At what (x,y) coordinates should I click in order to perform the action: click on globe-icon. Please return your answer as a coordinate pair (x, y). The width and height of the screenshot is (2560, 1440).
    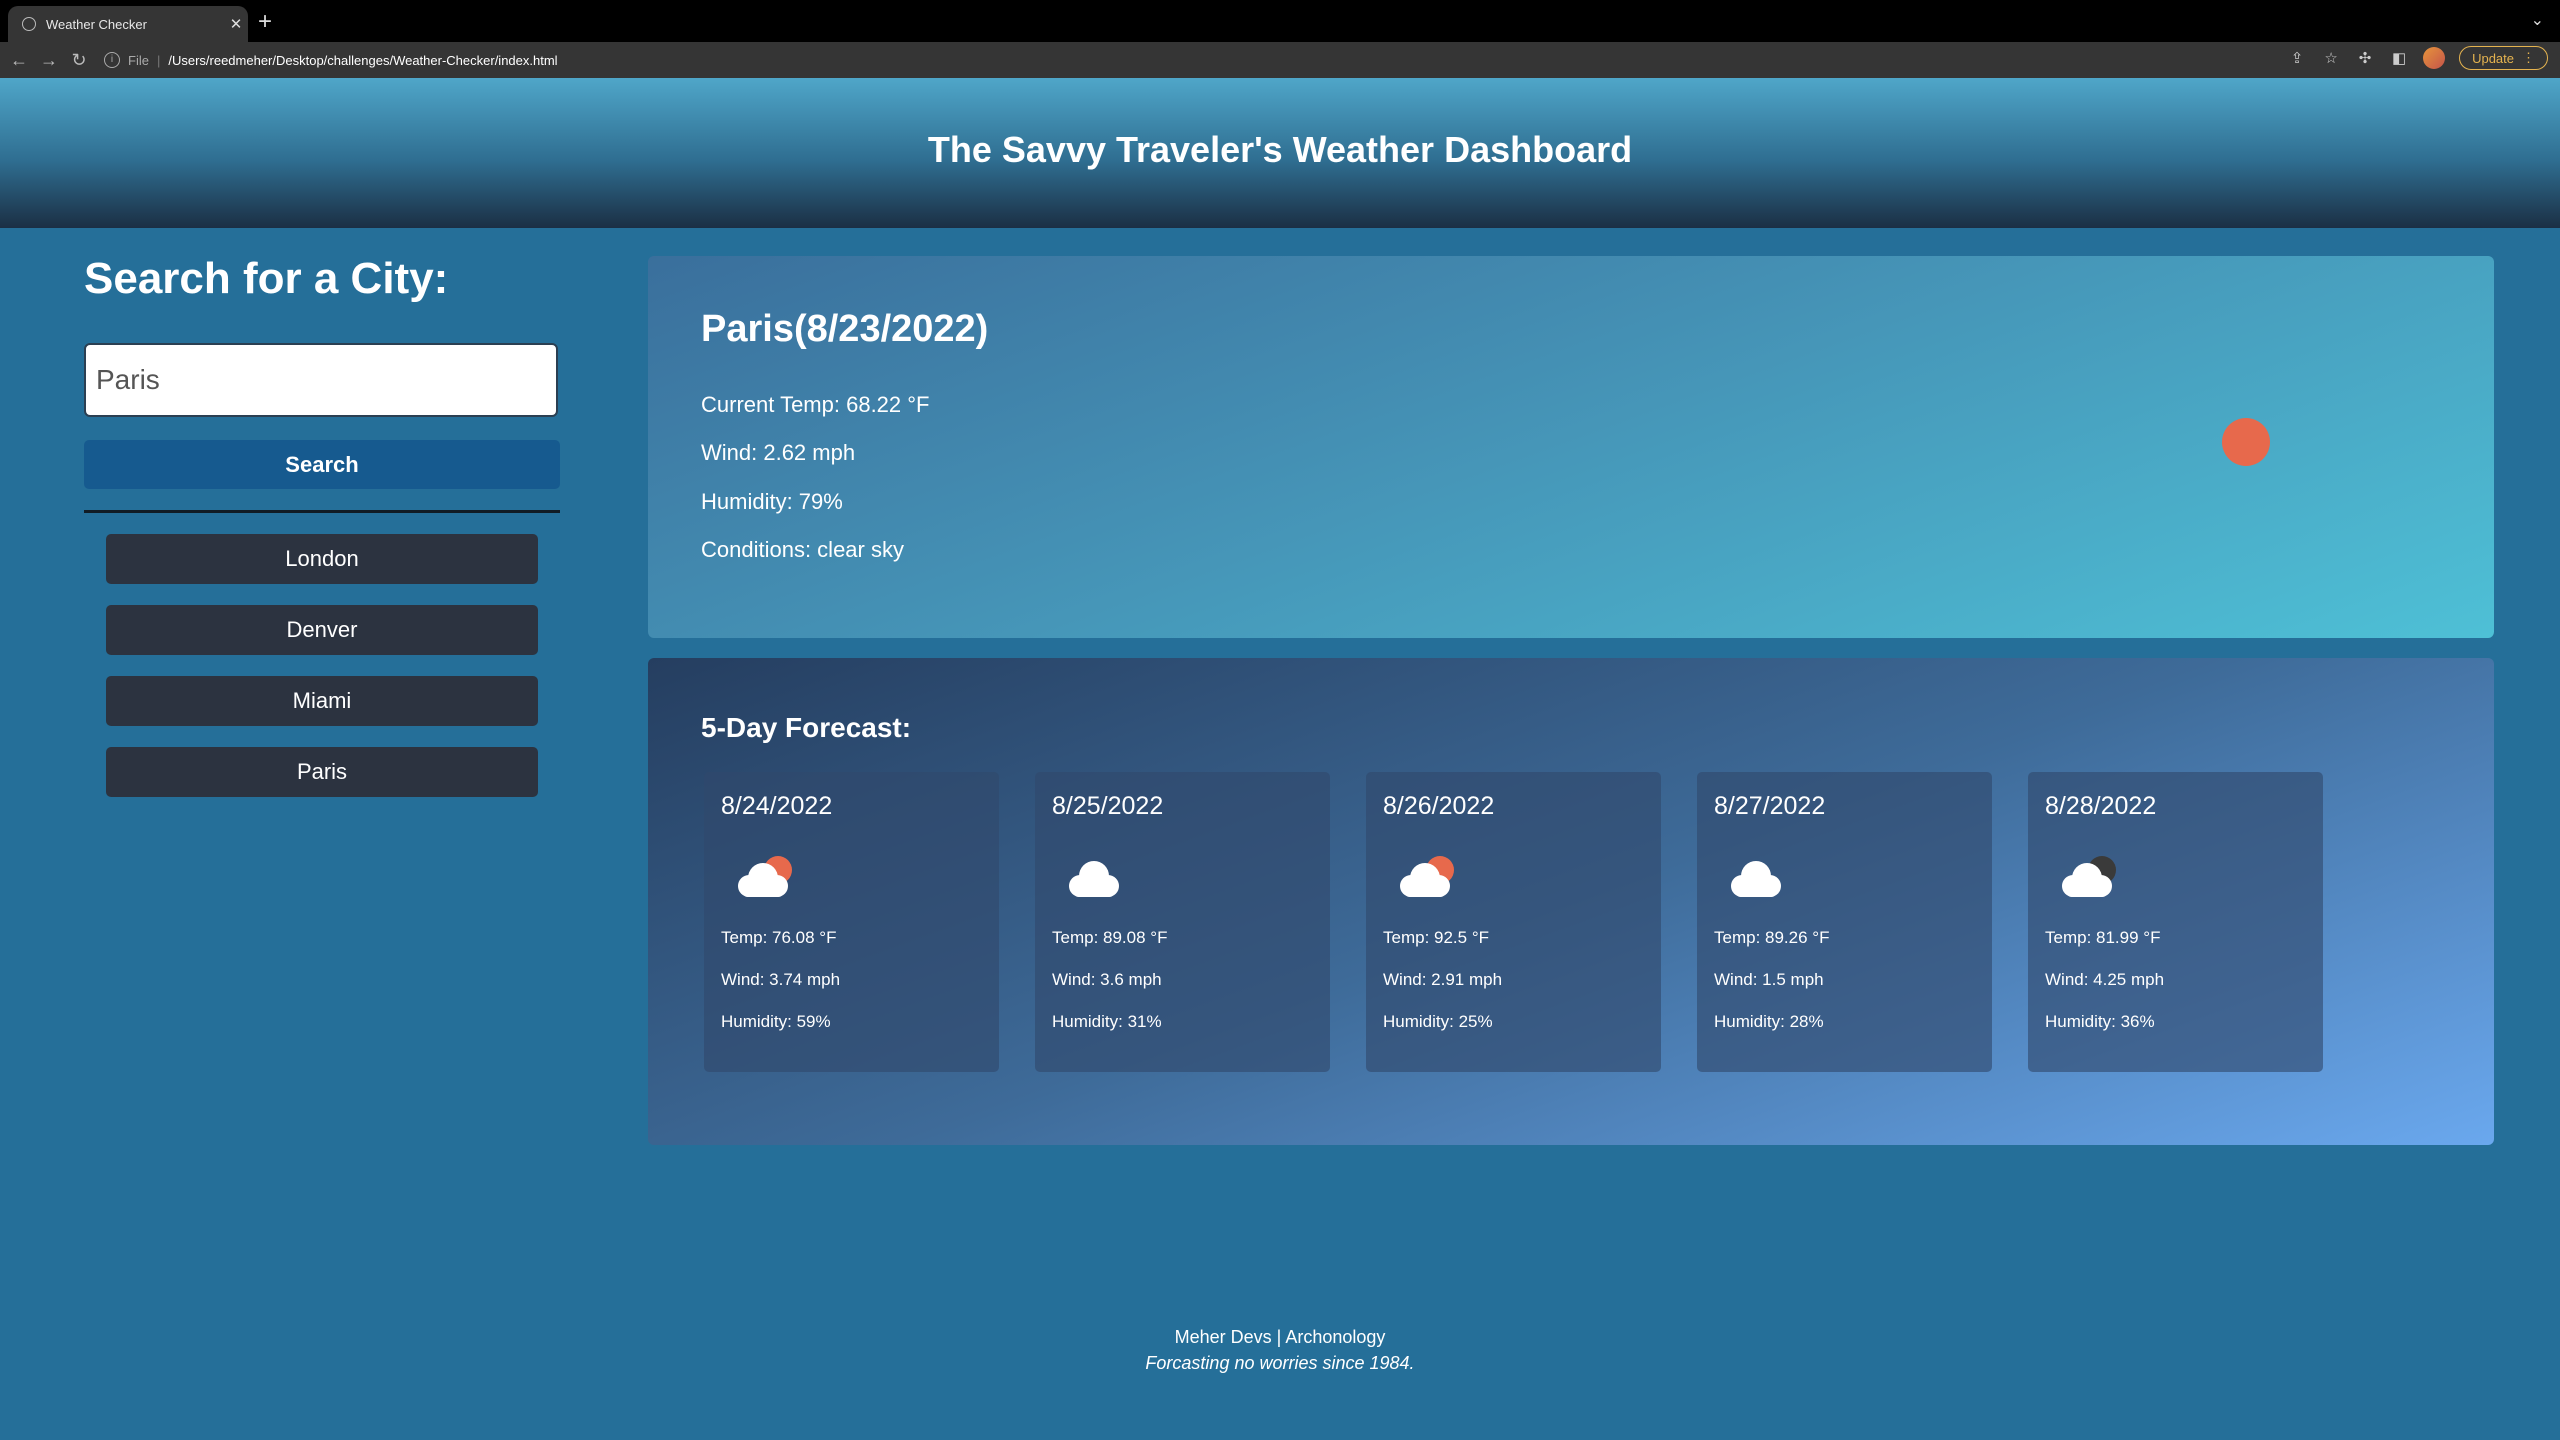
    Looking at the image, I should click on (29, 24).